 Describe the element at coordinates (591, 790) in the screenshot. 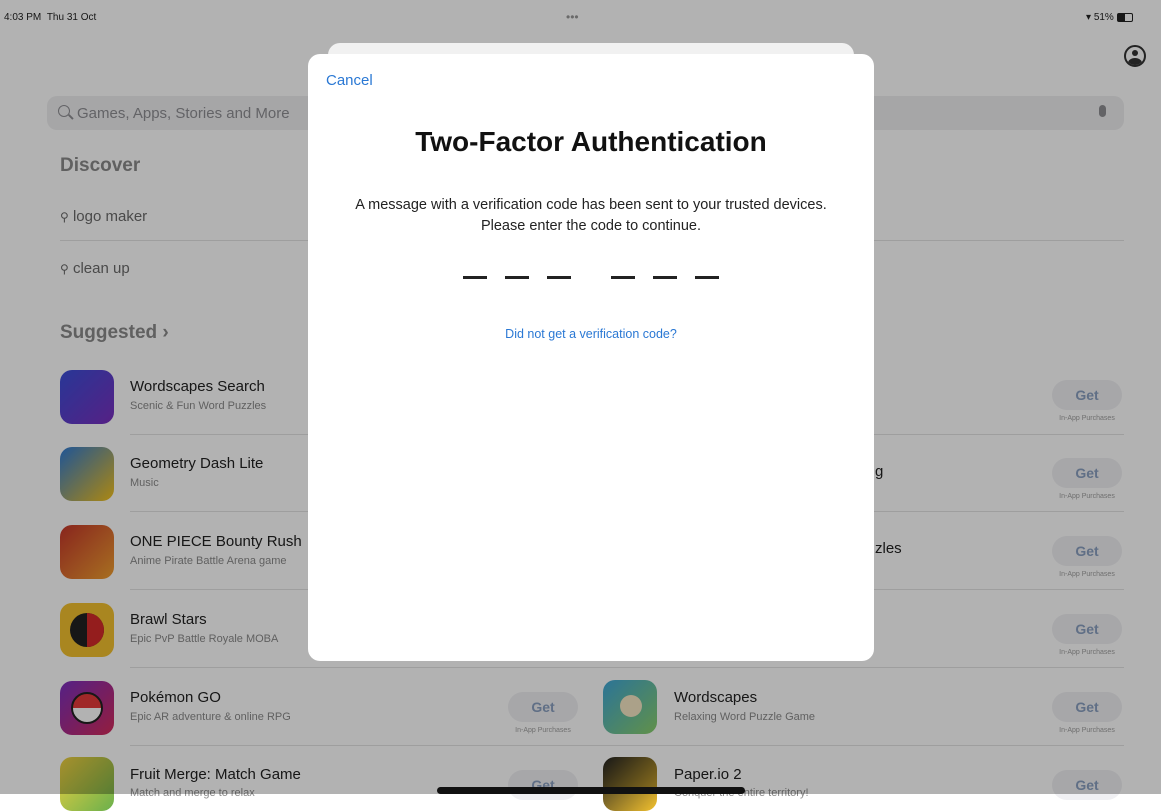

I see `home-indicator` at that location.